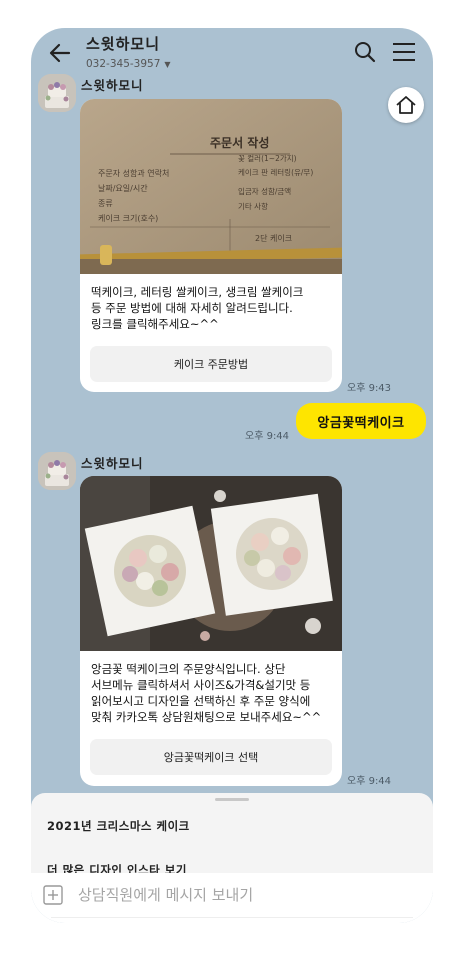  Describe the element at coordinates (105, 203) in the screenshot. I see `image-form-line: 종류` at that location.